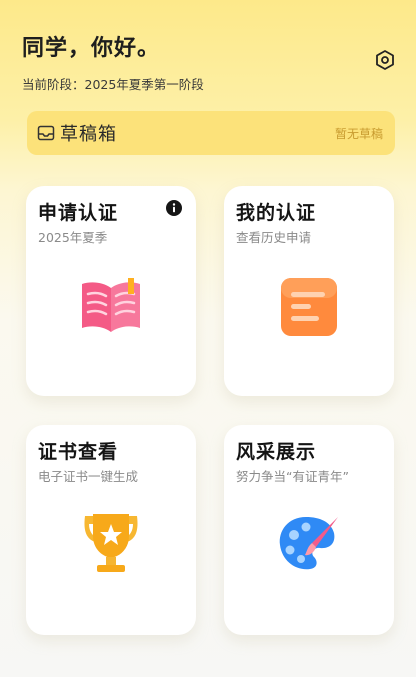  I want to click on settings-button, so click(385, 60).